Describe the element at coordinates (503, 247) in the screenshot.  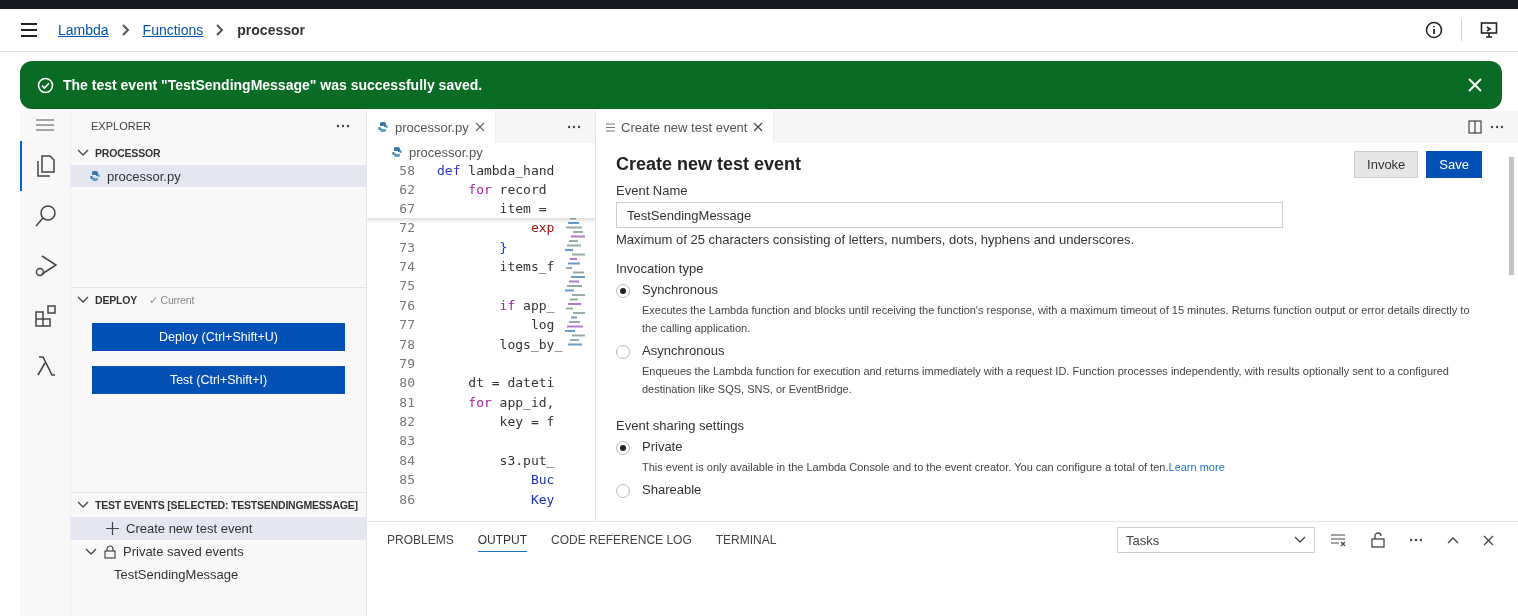
I see `code-line: }` at that location.